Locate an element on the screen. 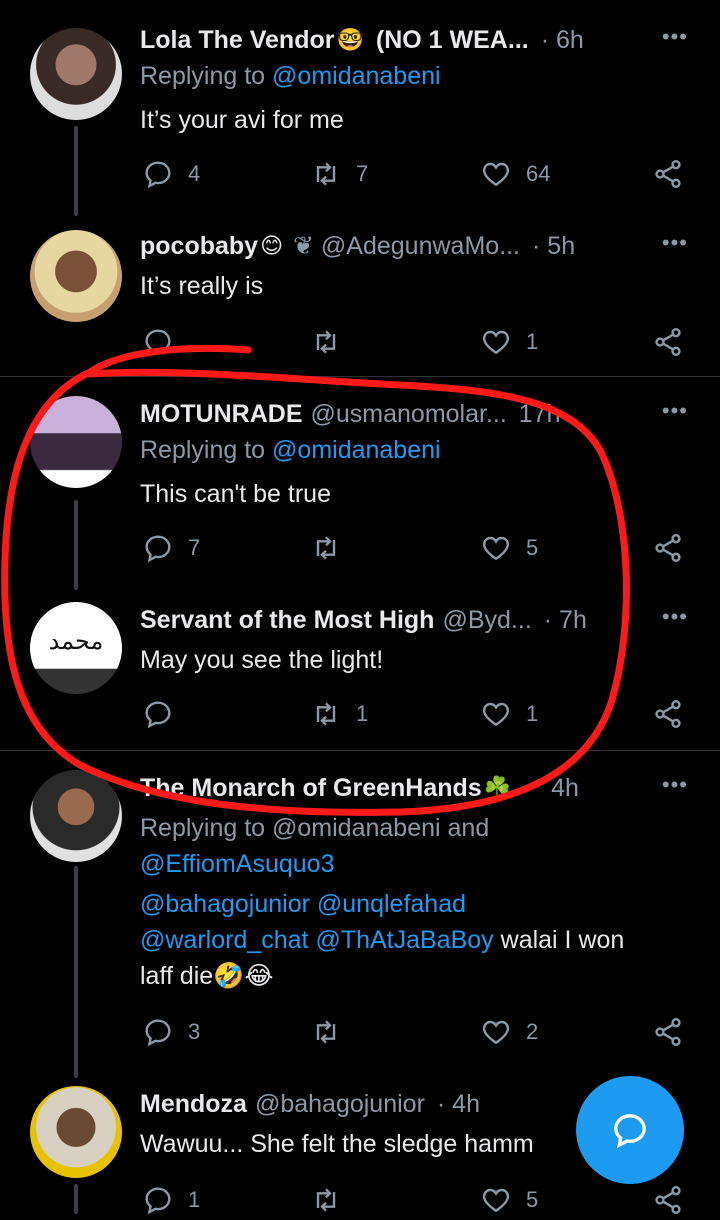 This screenshot has width=720, height=1220. compose-reply-button is located at coordinates (630, 1130).